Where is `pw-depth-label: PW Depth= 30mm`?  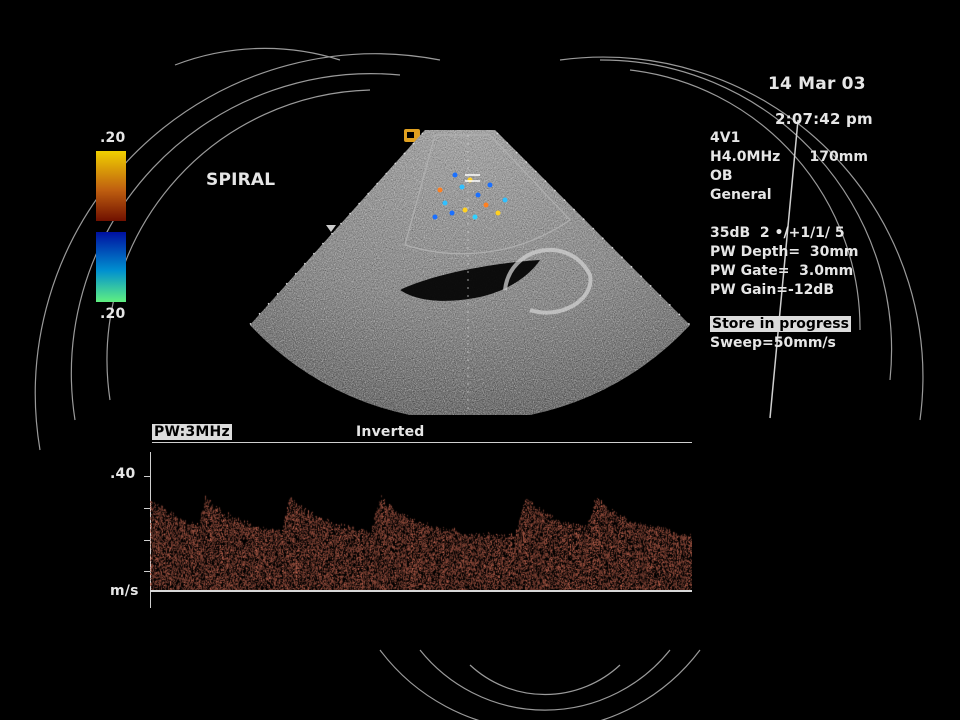 pw-depth-label: PW Depth= 30mm is located at coordinates (784, 252).